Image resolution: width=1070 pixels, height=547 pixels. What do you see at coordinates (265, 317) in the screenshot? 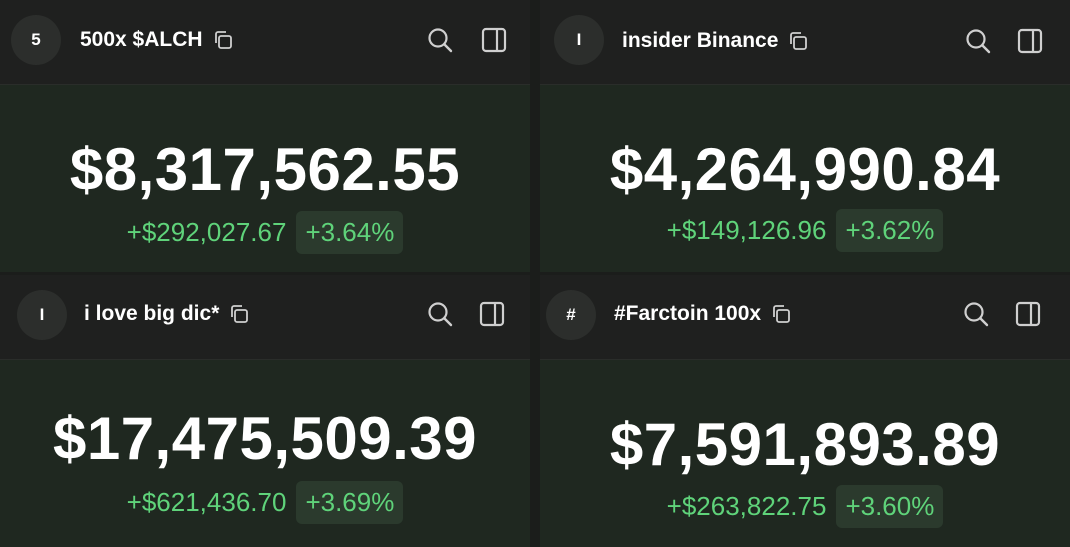
I see `wallet-header: I i love big dic*` at bounding box center [265, 317].